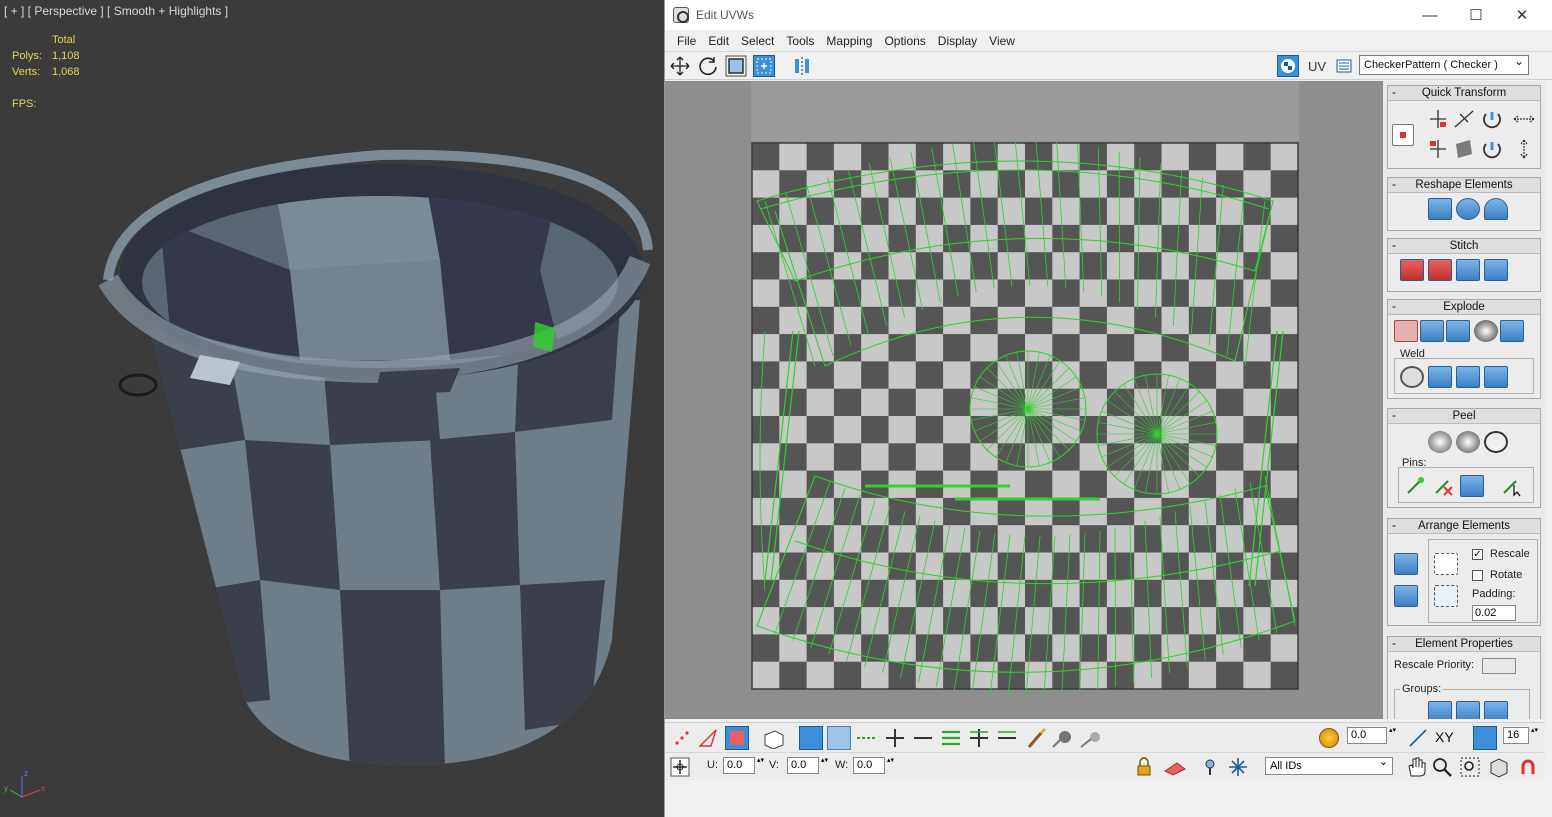 The width and height of the screenshot is (1552, 817). Describe the element at coordinates (1442, 767) in the screenshot. I see `zoom-icon` at that location.